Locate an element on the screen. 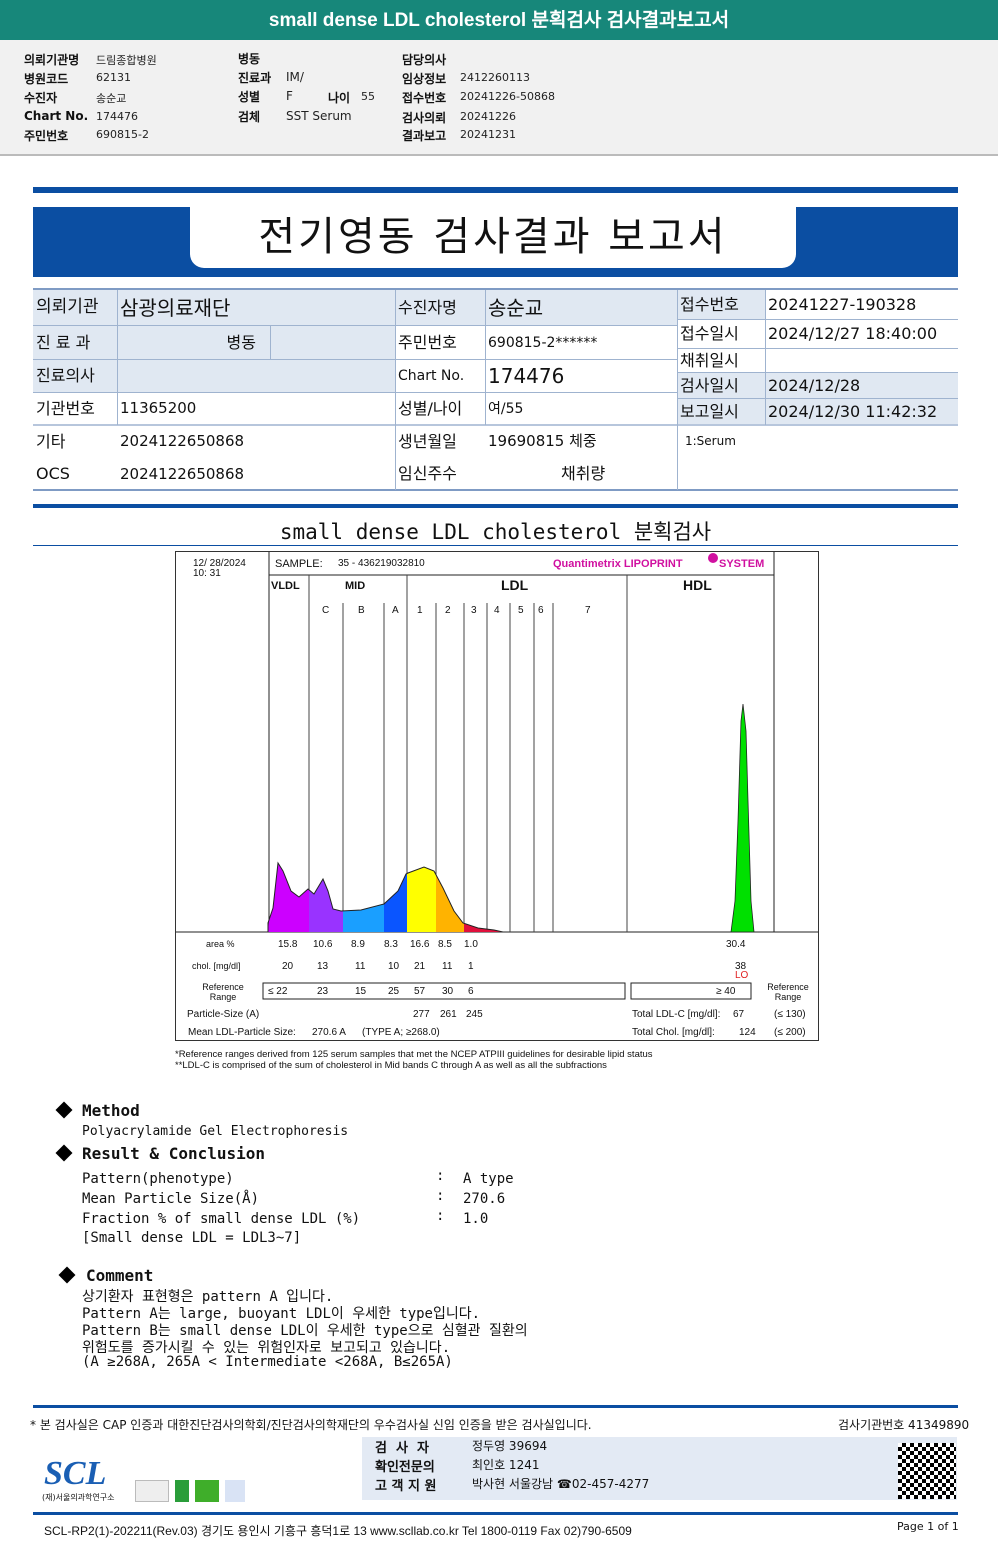  band-label: B is located at coordinates (361, 610).